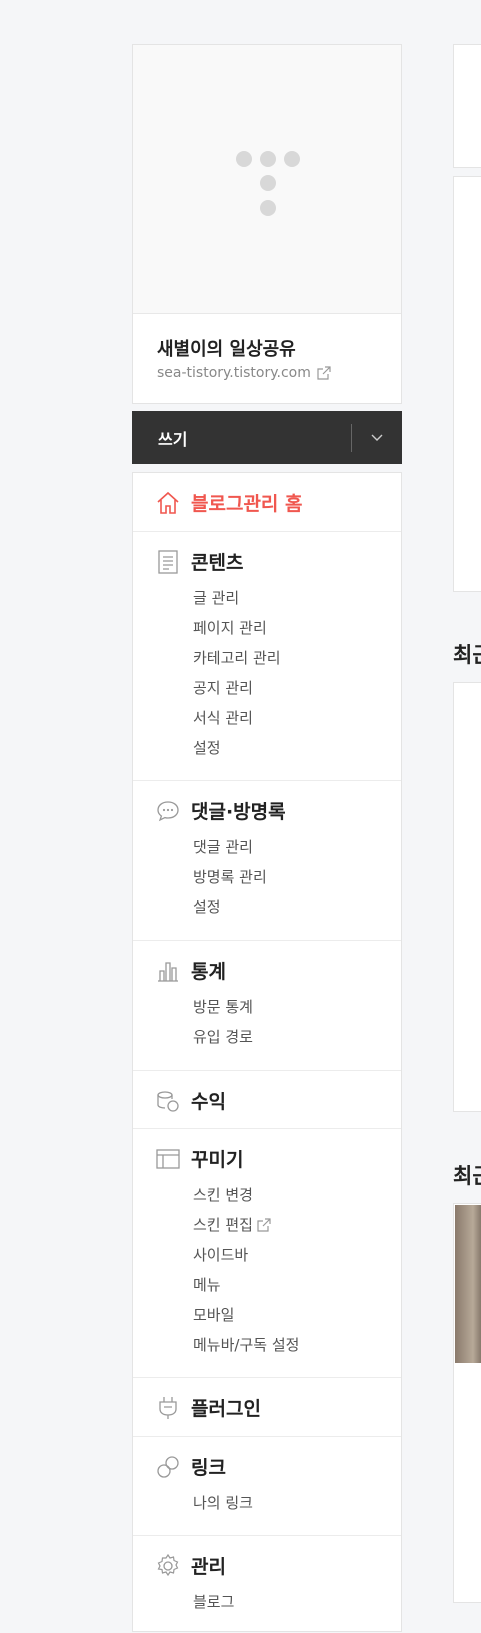 The width and height of the screenshot is (481, 1633). What do you see at coordinates (467, 1176) in the screenshot?
I see `right-section-heading-2: 최근` at bounding box center [467, 1176].